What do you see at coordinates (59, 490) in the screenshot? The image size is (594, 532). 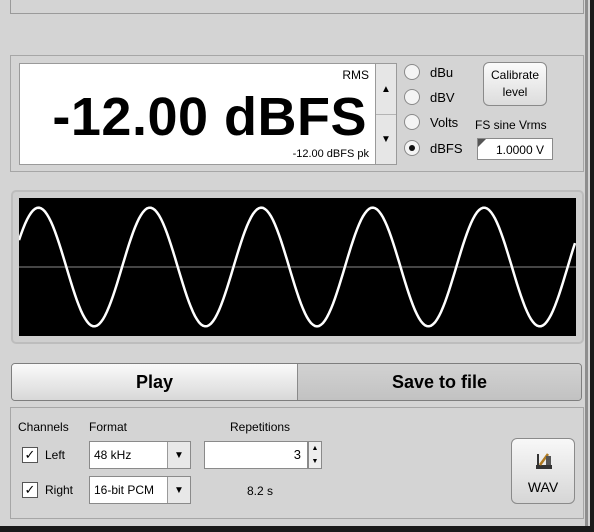 I see `right-channel-label: Right` at bounding box center [59, 490].